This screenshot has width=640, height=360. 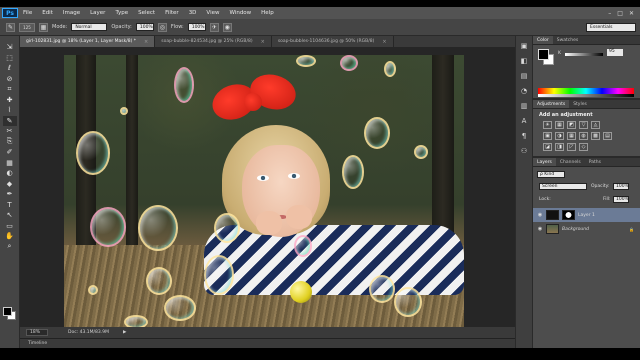 I want to click on opacity-input: 100%, so click(x=144, y=27).